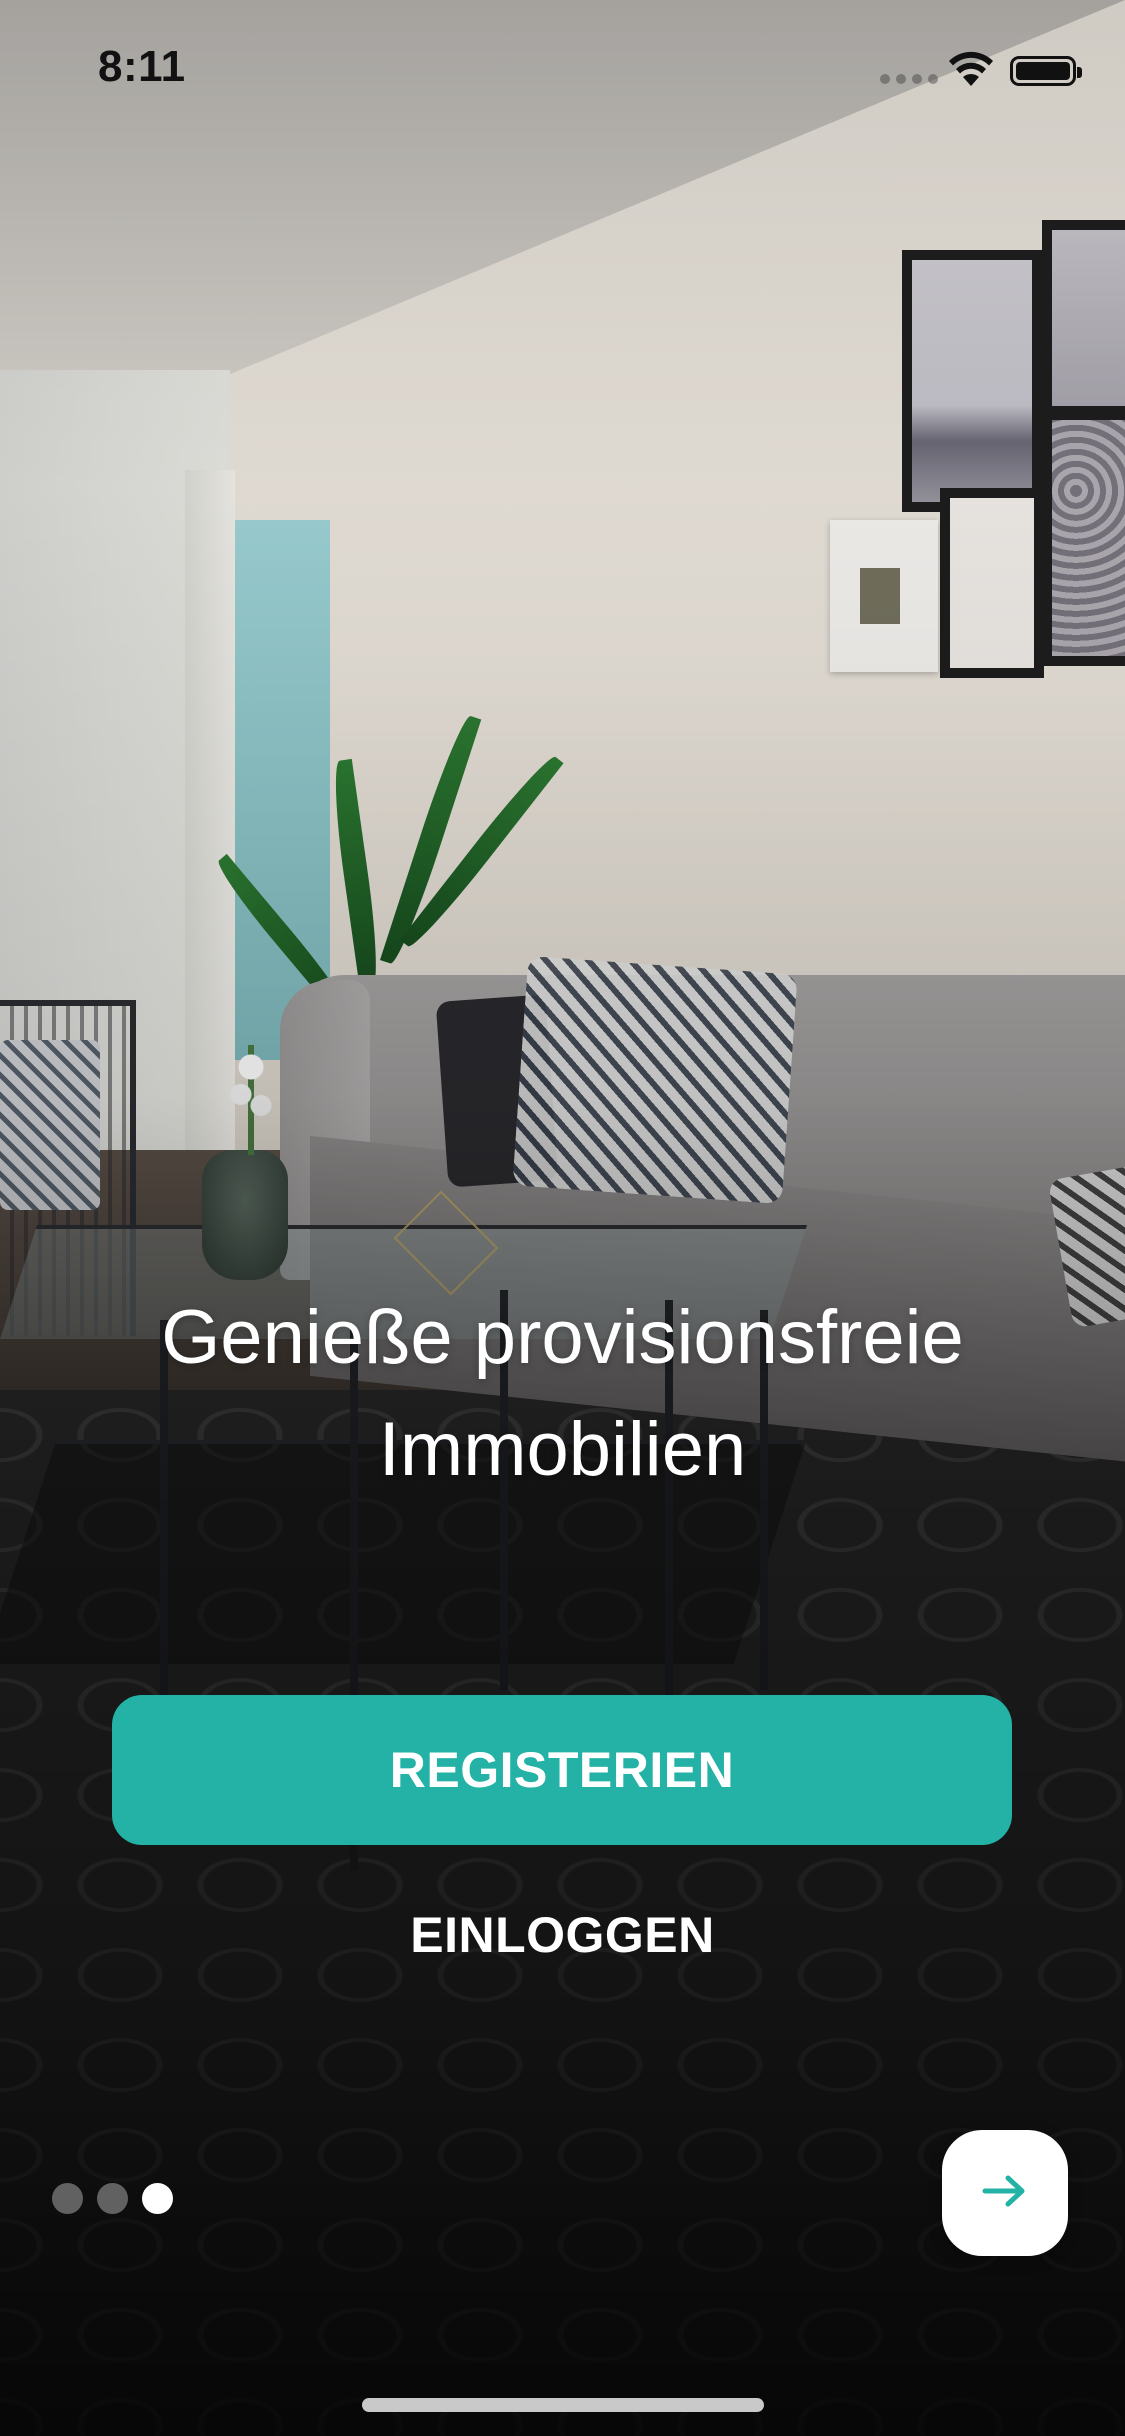 The width and height of the screenshot is (1125, 2436). Describe the element at coordinates (562, 1449) in the screenshot. I see `headline-line-2: Immobilien` at that location.